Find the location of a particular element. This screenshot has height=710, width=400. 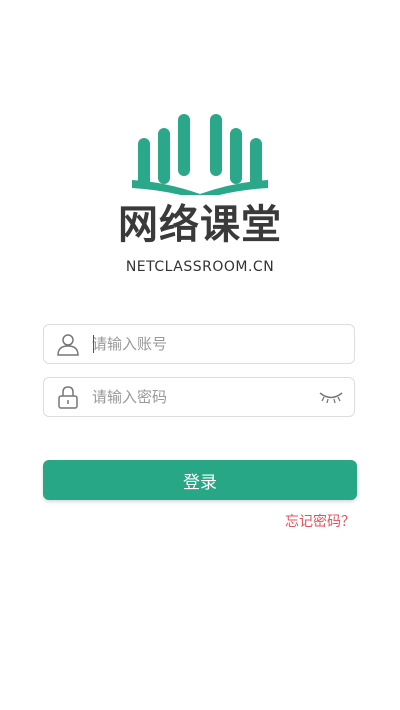

password-field is located at coordinates (199, 397).